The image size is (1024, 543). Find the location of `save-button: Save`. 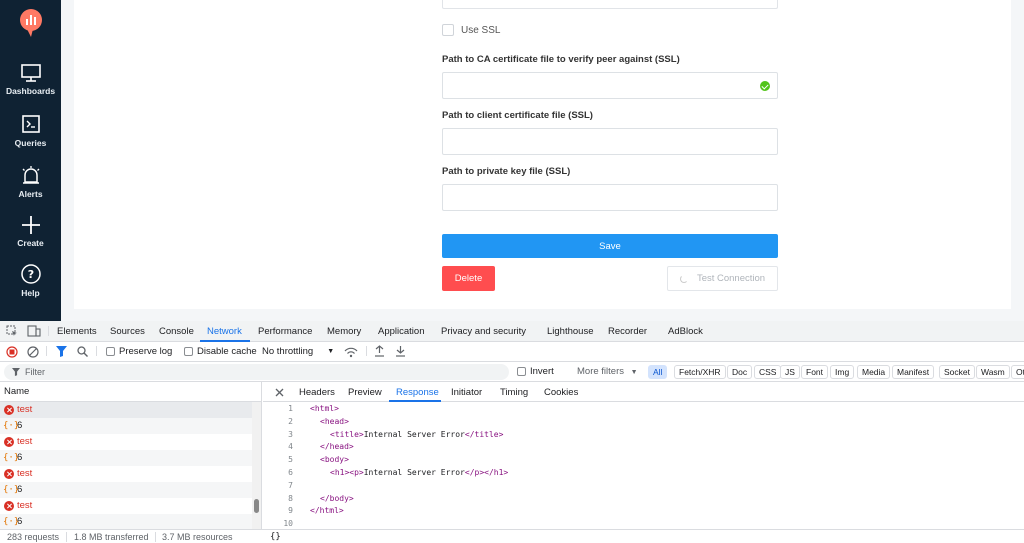

save-button: Save is located at coordinates (610, 246).